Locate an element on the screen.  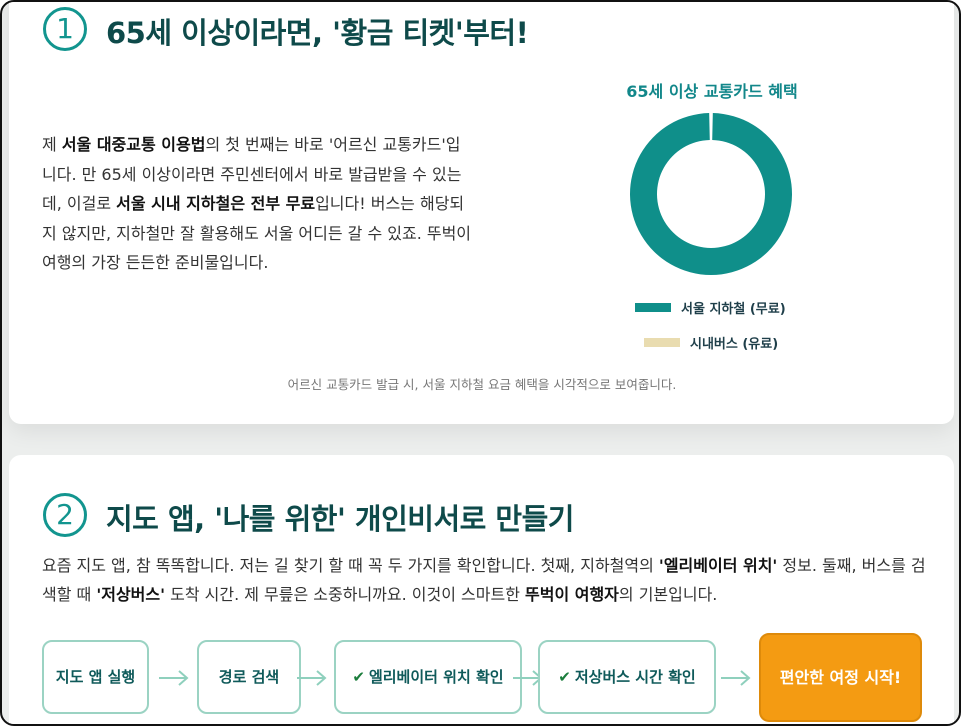
step-label: 지도 앱 실행 is located at coordinates (95, 676).